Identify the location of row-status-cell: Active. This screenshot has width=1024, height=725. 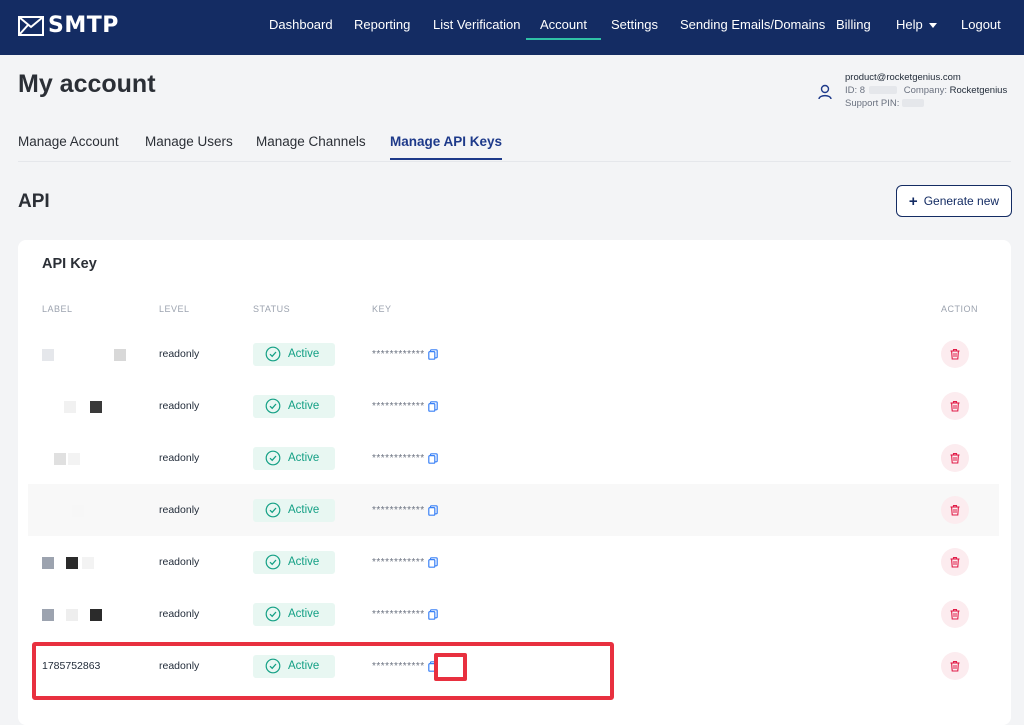
(294, 458).